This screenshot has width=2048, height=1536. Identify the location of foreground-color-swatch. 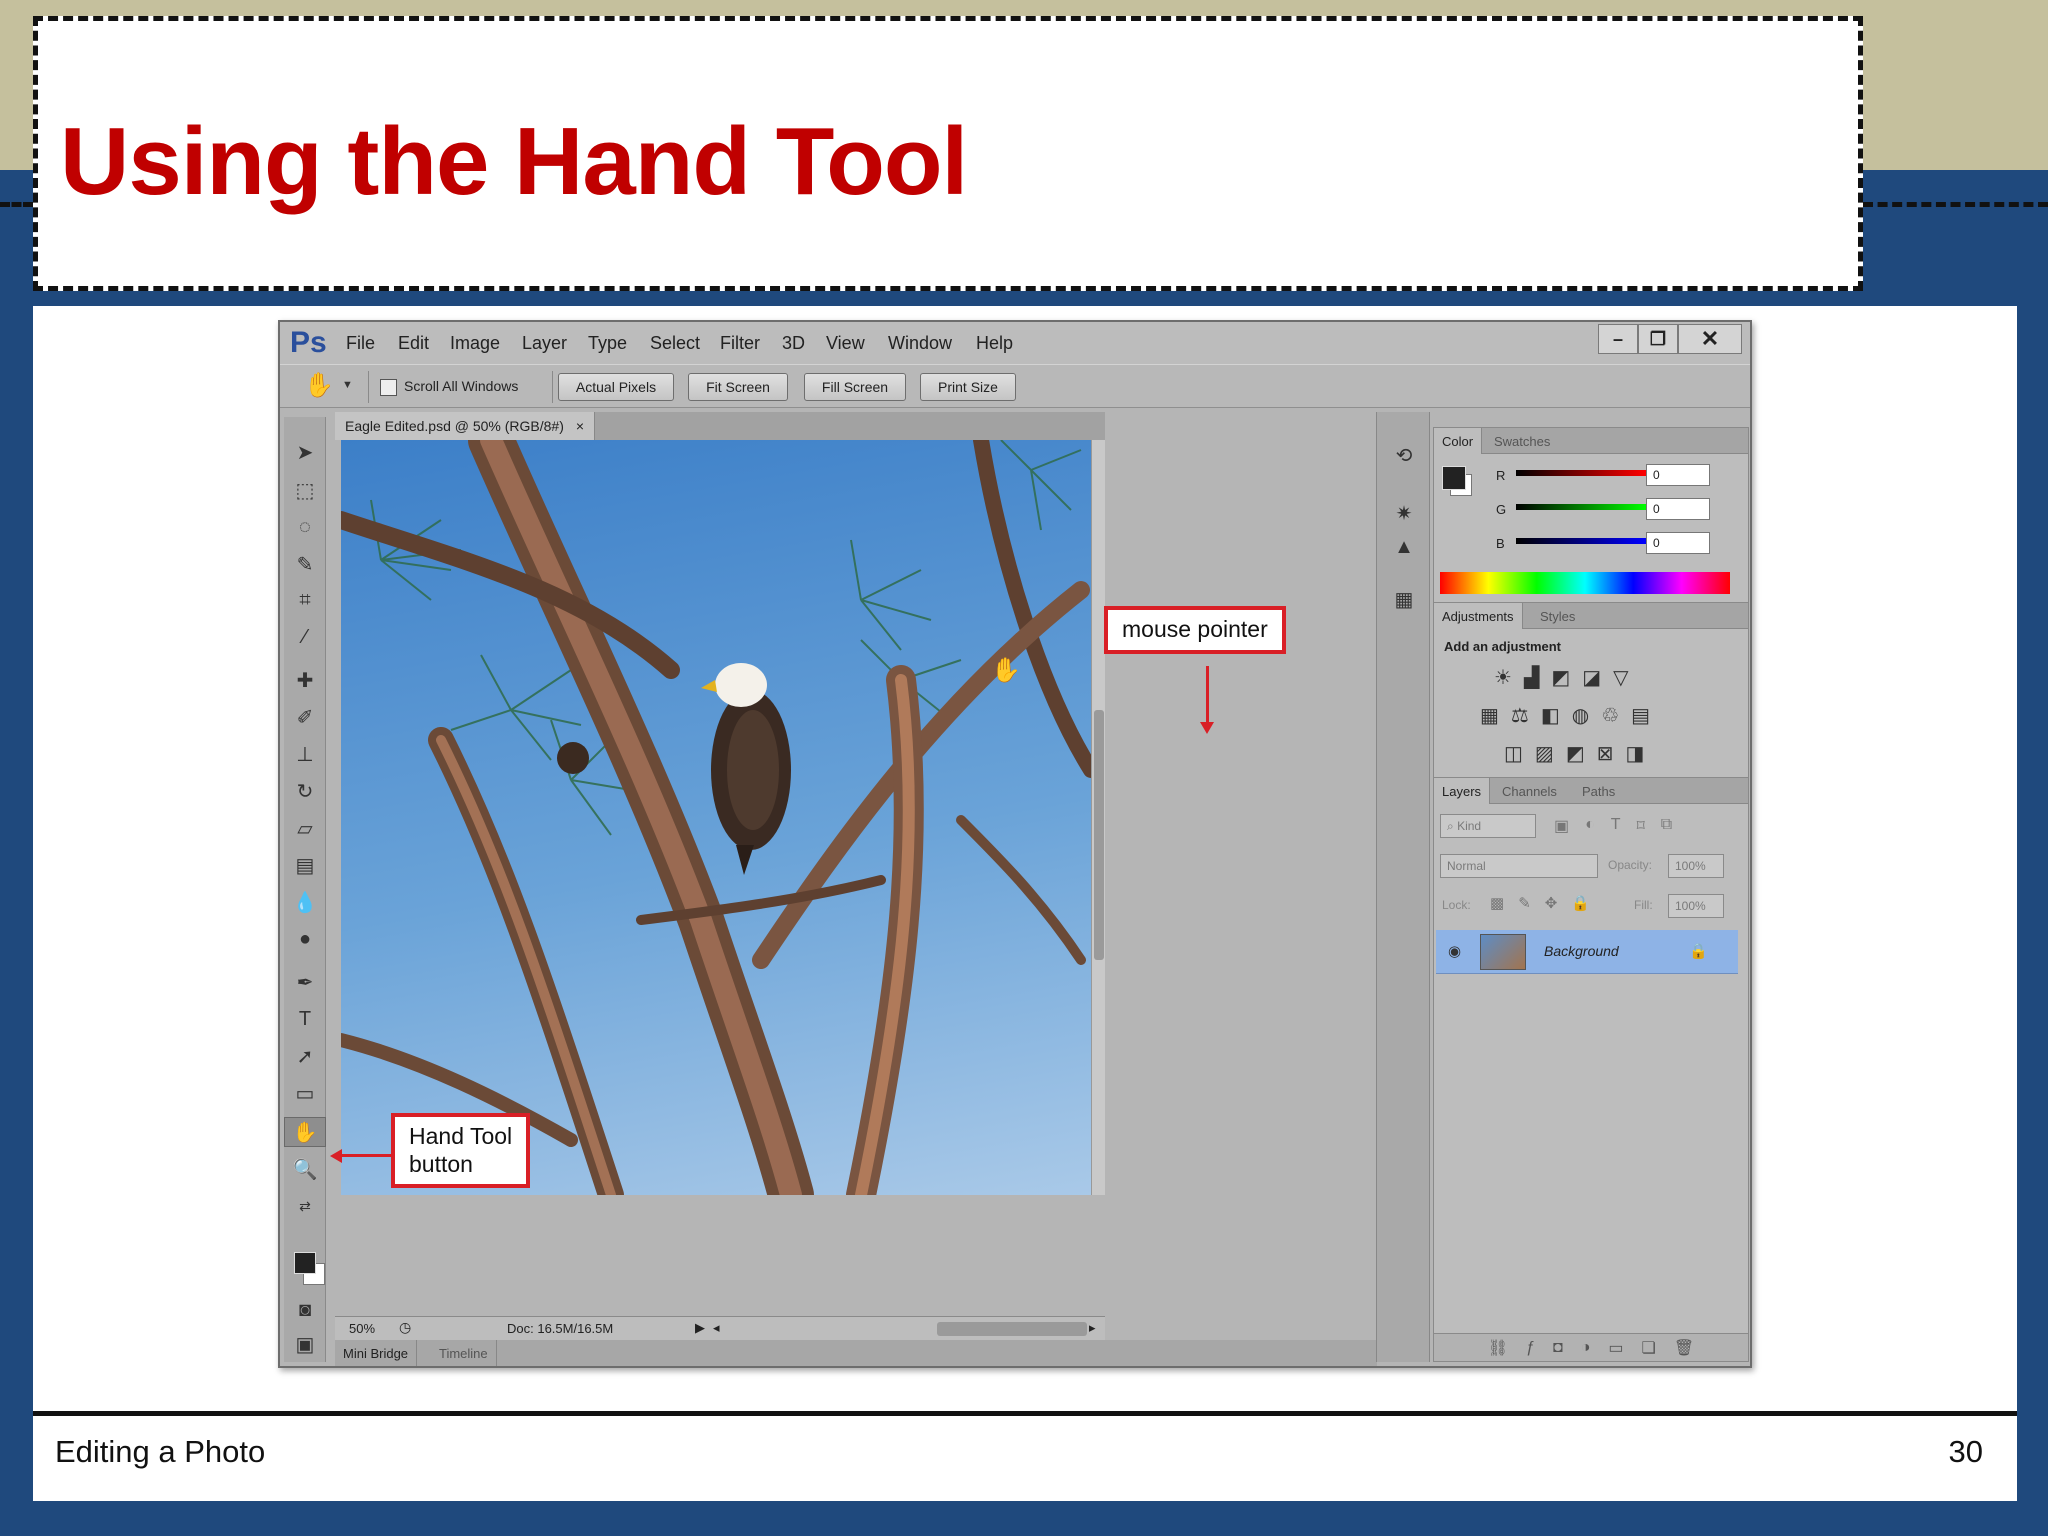
(305, 1263).